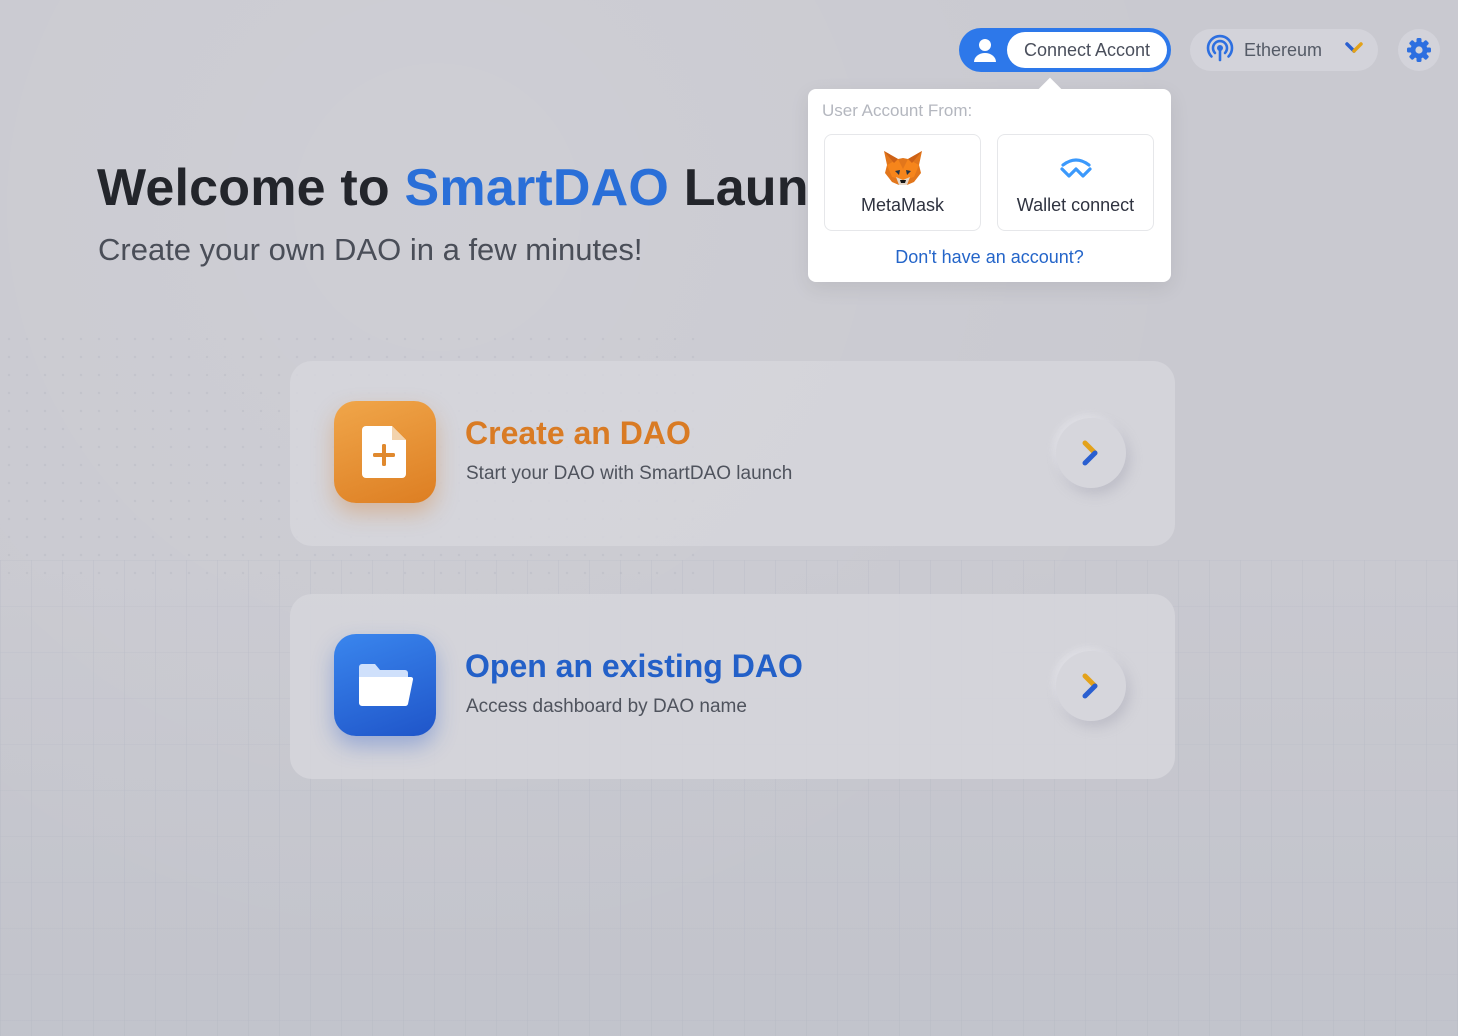  I want to click on create-dao-title: Create an DAO, so click(578, 433).